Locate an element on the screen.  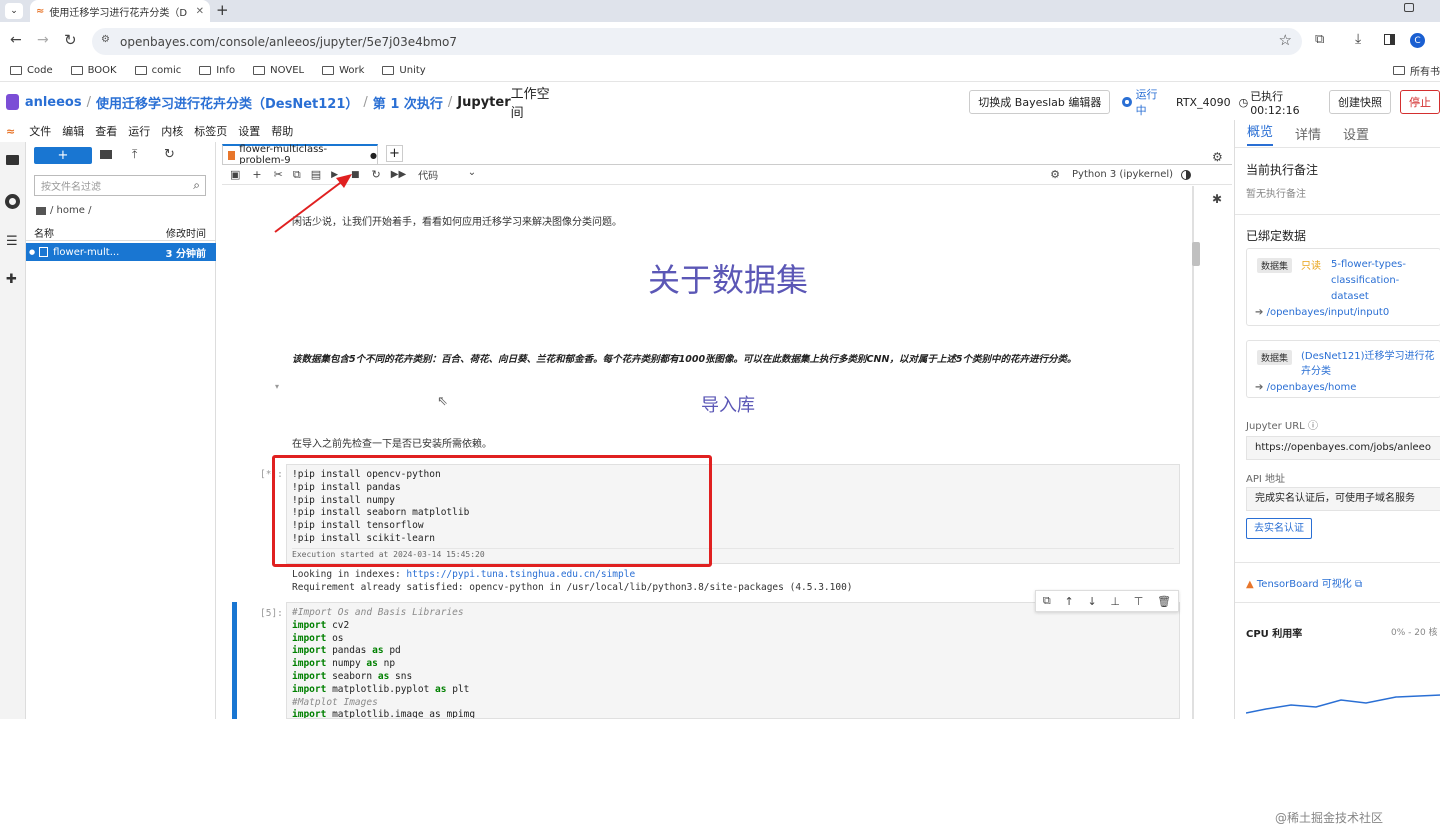
new-tab-button: + is located at coordinates (394, 153).